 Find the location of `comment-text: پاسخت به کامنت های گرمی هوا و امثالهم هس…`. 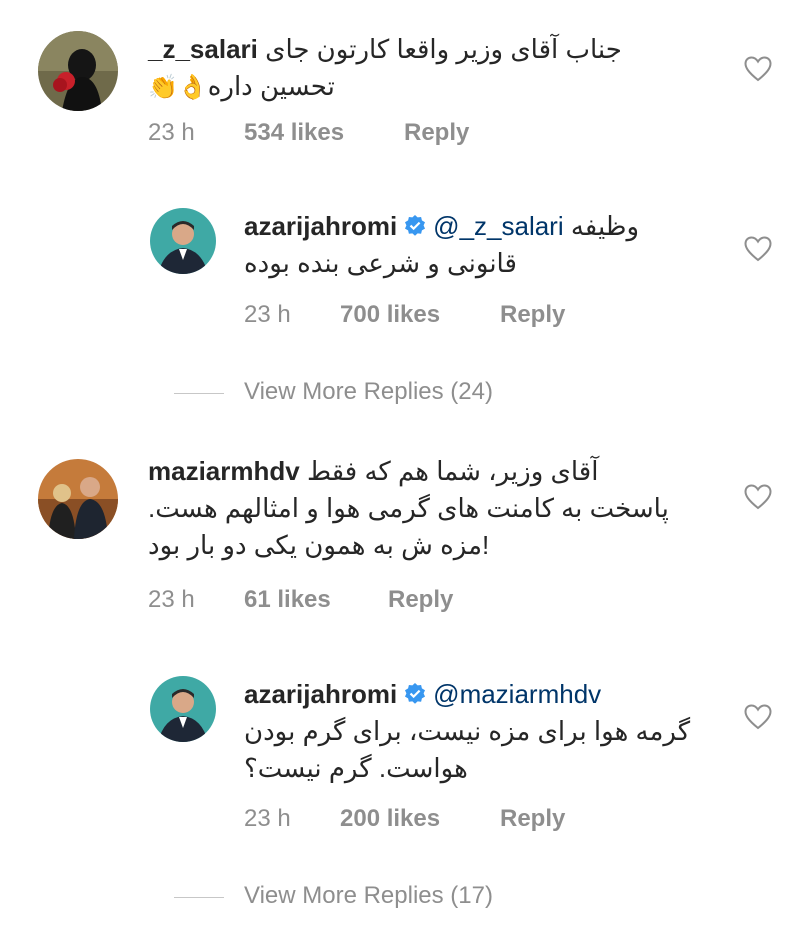

comment-text: پاسخت به کامنت های گرمی هوا و امثالهم هس… is located at coordinates (408, 508).